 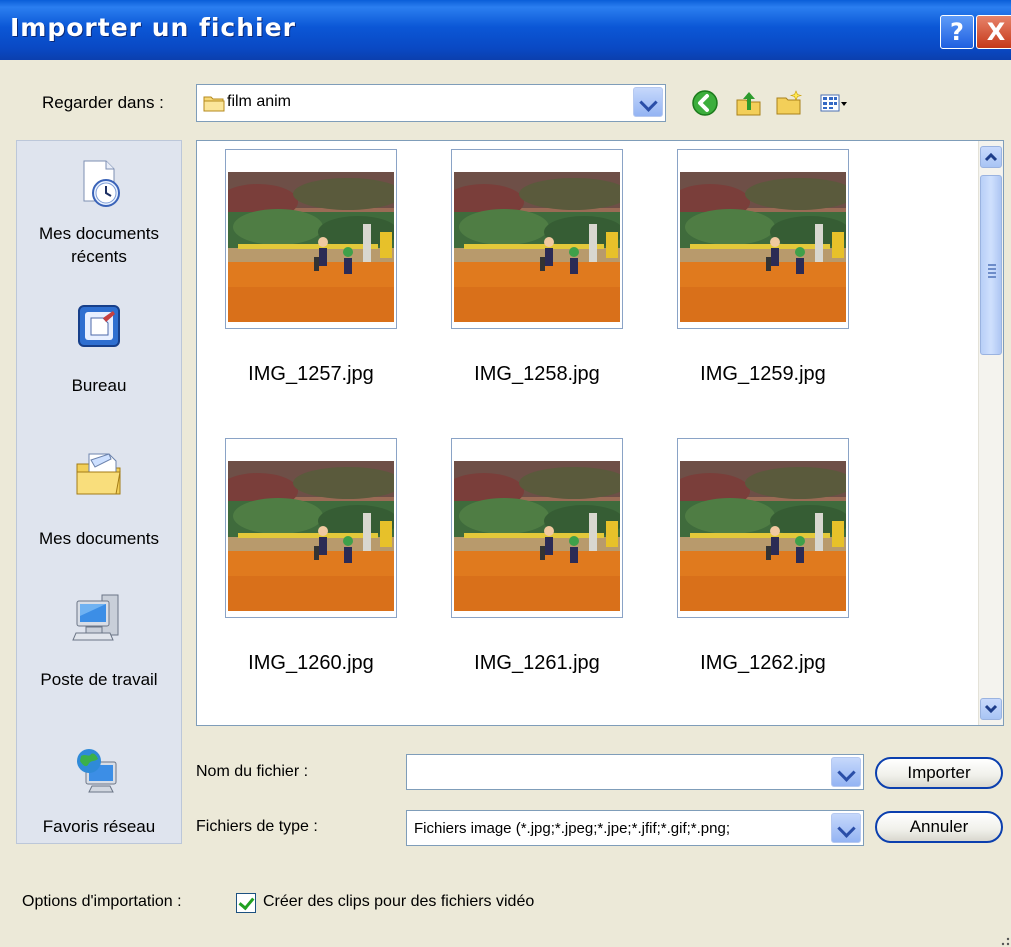 I want to click on close-button: X, so click(x=993, y=32).